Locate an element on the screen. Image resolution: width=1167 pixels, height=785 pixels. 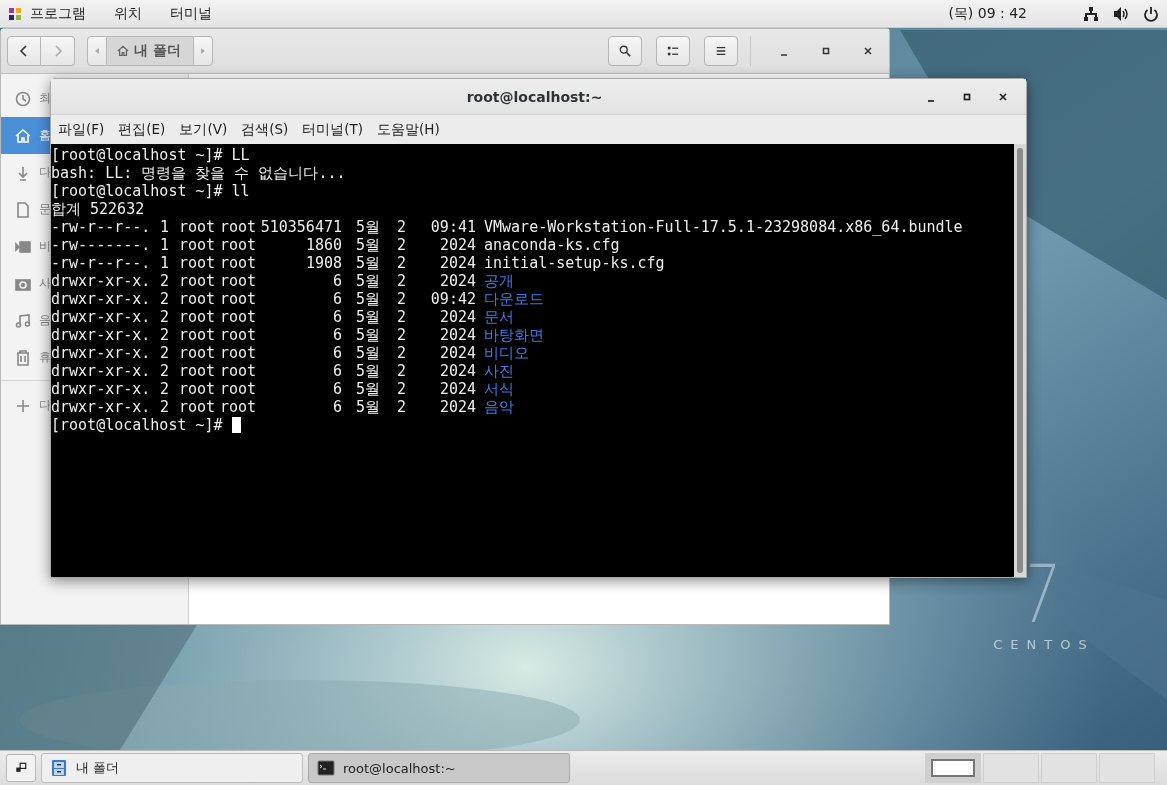
listing-field: 1860 is located at coordinates (299, 245).